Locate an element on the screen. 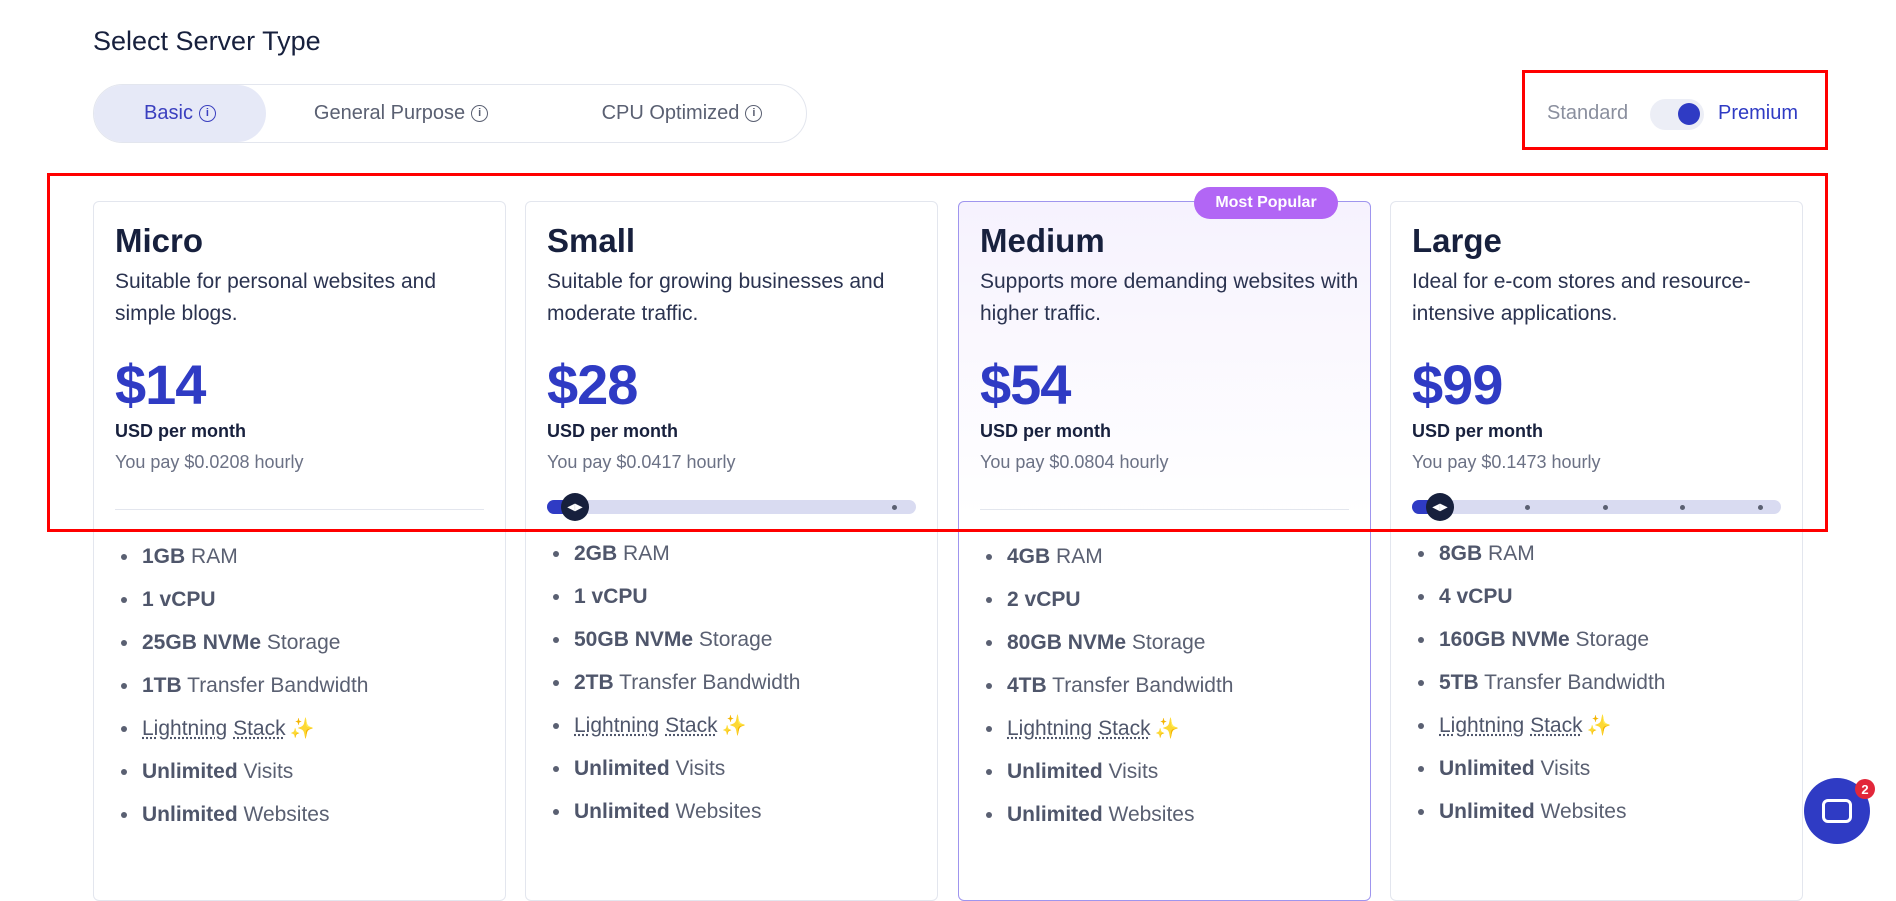 Image resolution: width=1896 pixels, height=901 pixels. server-type-tabs: Basic i General Purpose i CPU Optimized i is located at coordinates (450, 113).